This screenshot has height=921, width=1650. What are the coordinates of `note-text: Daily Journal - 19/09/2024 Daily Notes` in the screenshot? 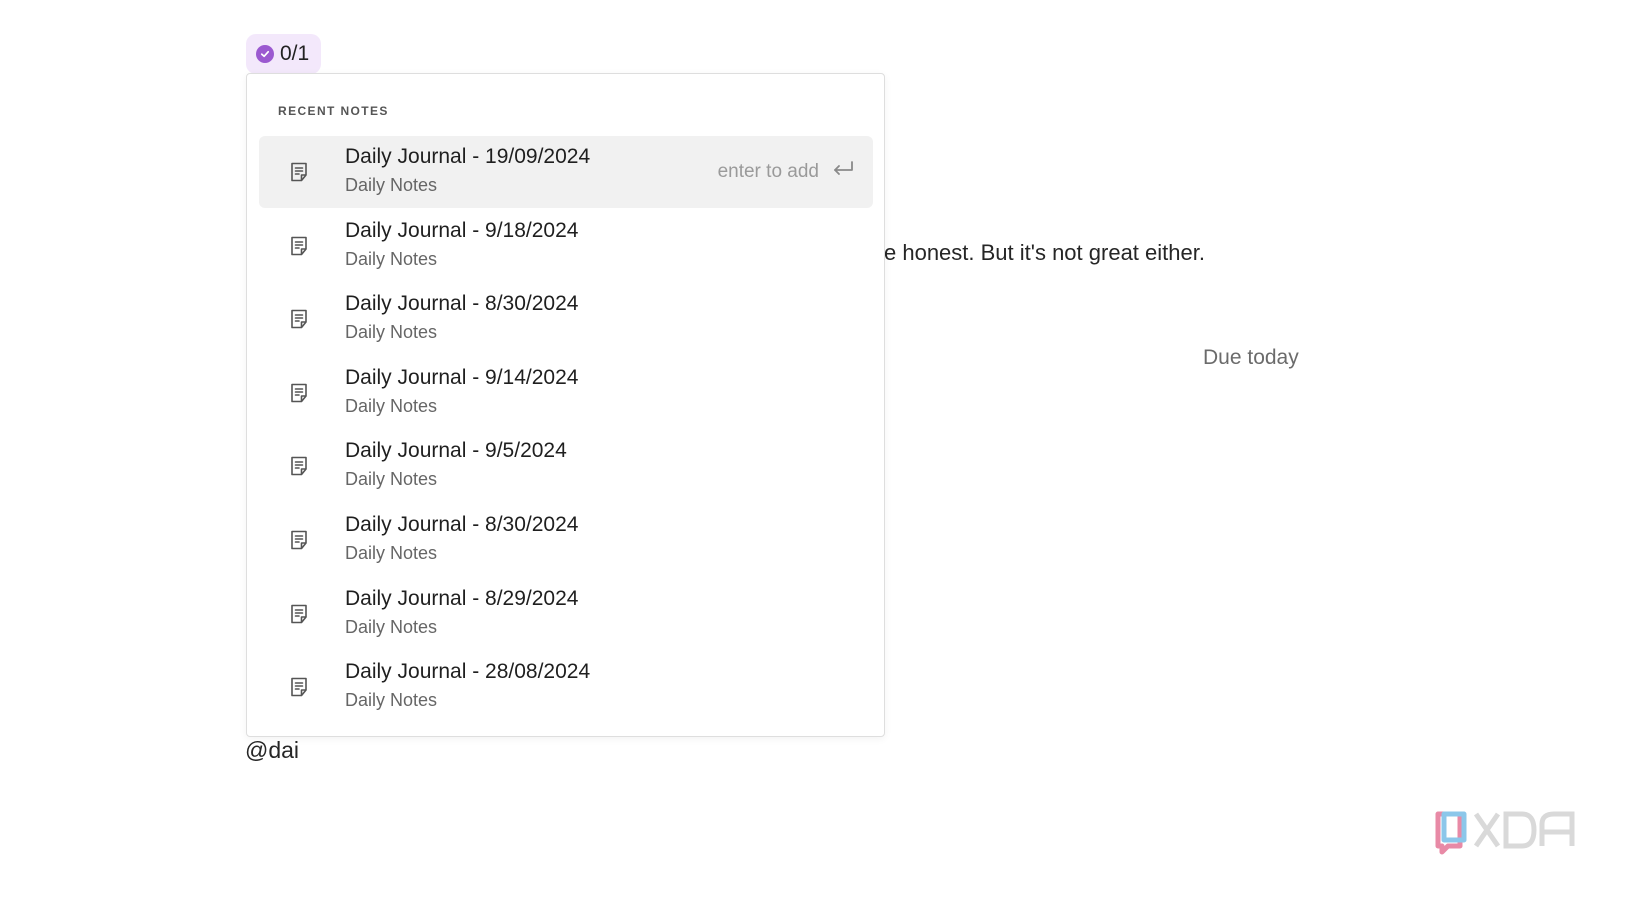 It's located at (467, 171).